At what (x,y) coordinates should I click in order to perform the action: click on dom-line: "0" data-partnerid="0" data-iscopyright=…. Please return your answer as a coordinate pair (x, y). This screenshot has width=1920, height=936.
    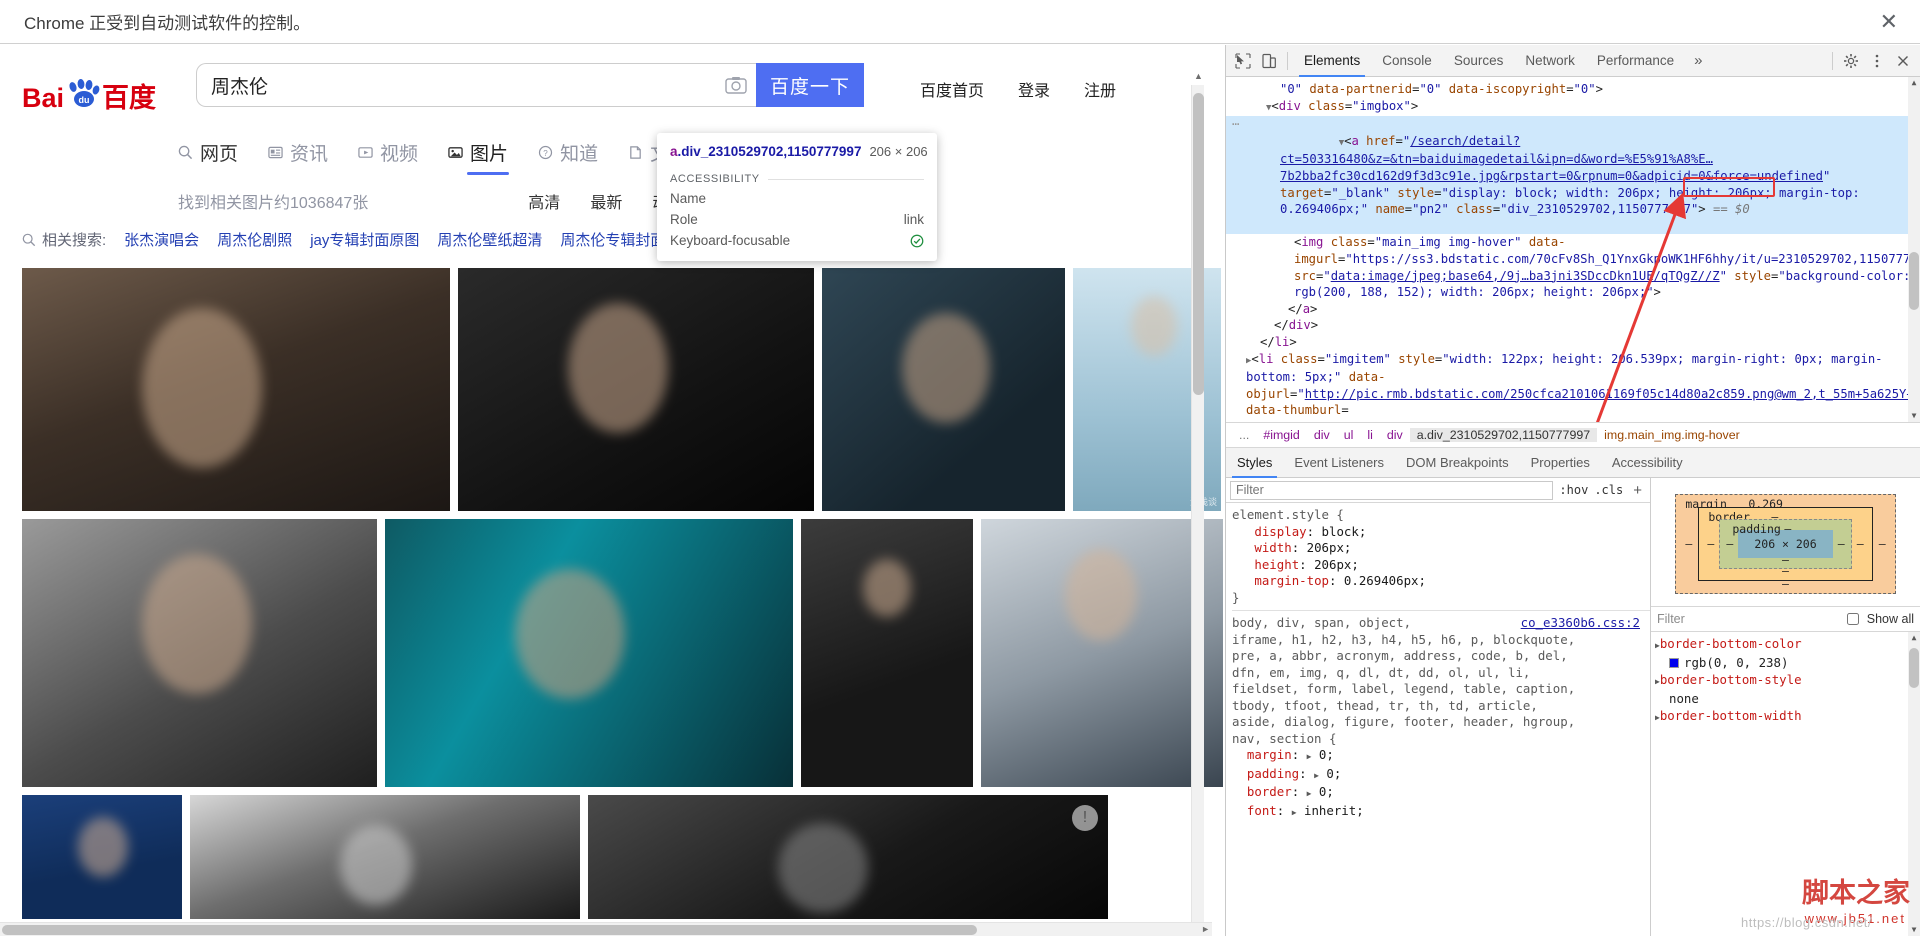
    Looking at the image, I should click on (1573, 89).